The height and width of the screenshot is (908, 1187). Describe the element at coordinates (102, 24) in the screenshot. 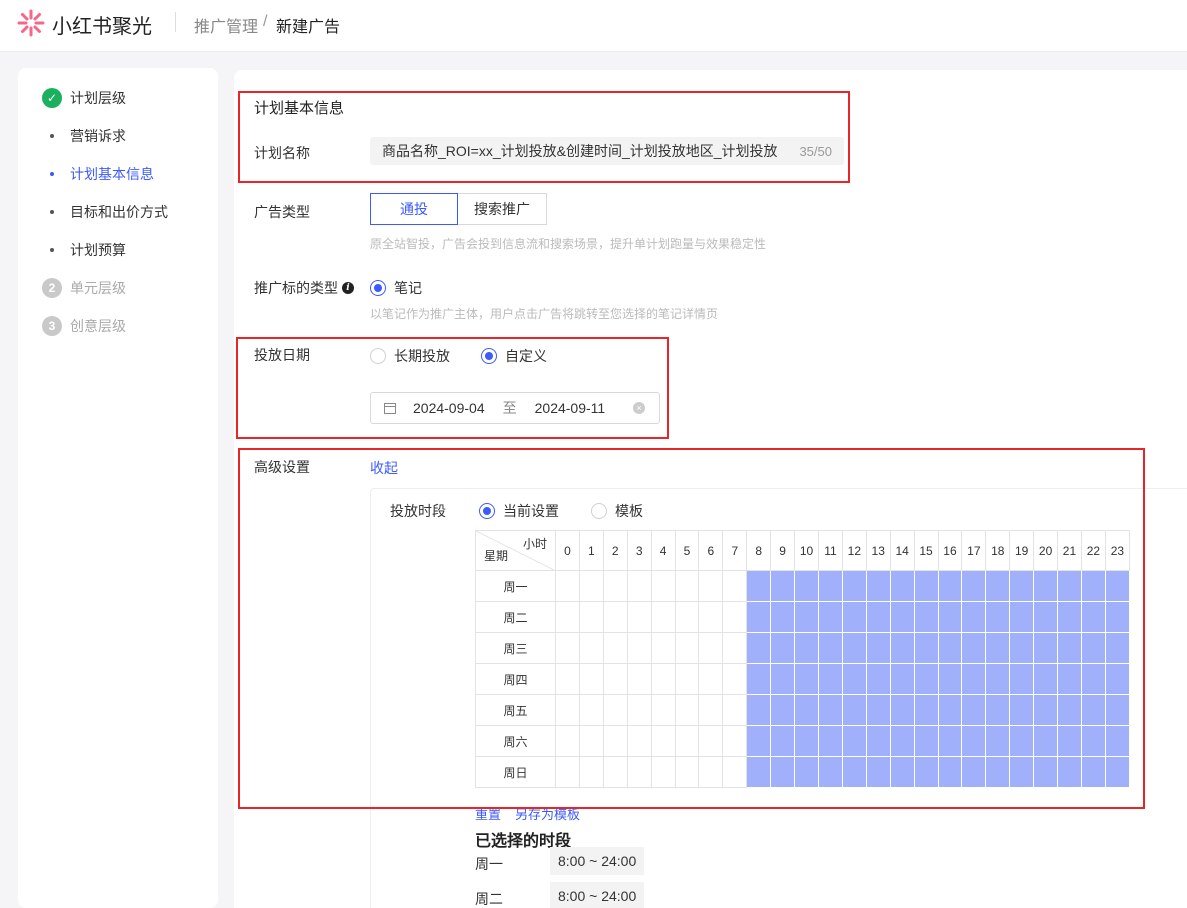

I see `brand-name: 小红书聚光` at that location.